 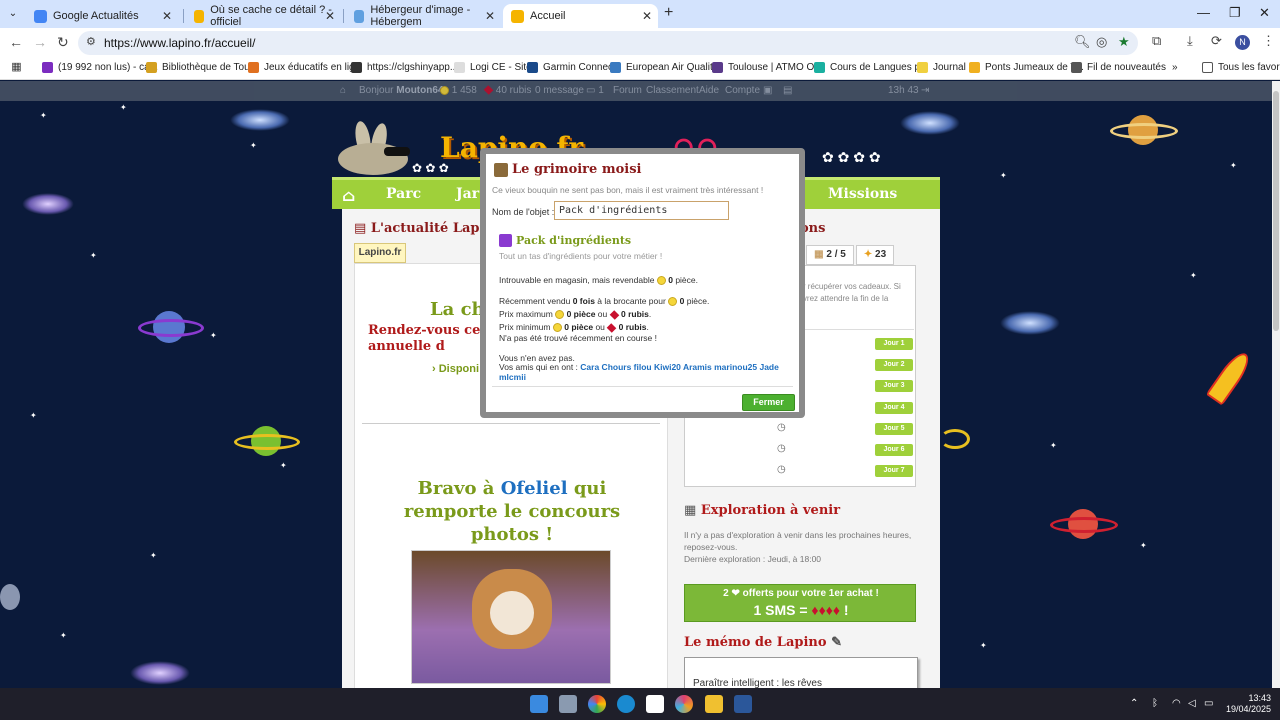 I want to click on tab-ou-se-cache: Où se cache ce détail ? - officiel ✕, so click(x=263, y=16).